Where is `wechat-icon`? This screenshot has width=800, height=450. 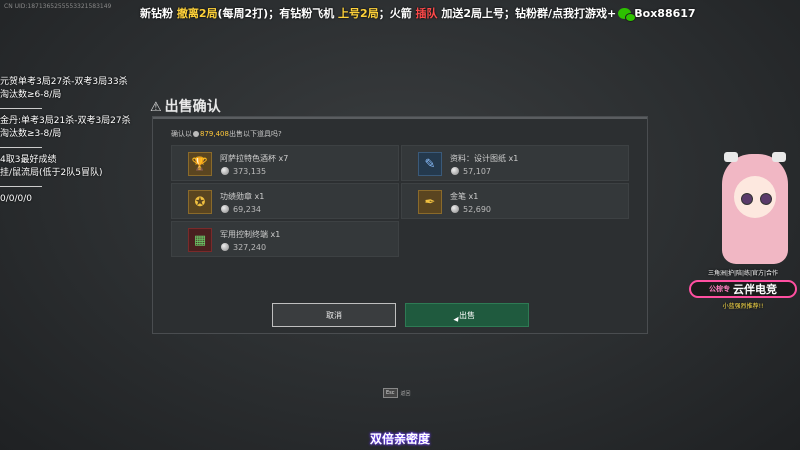
wechat-icon is located at coordinates (627, 15).